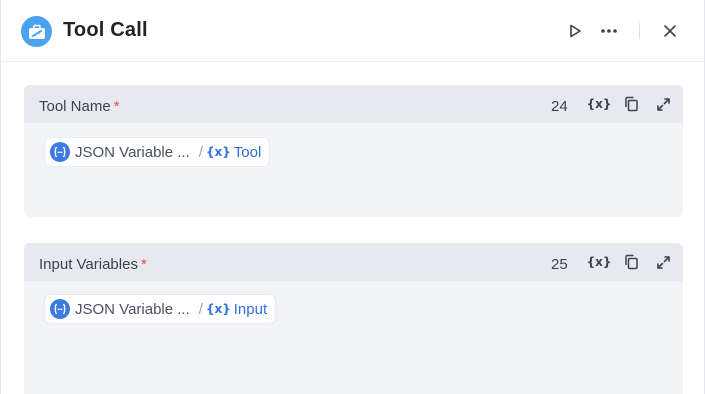  What do you see at coordinates (353, 262) in the screenshot?
I see `field-header: Input Variables * 25 {x}` at bounding box center [353, 262].